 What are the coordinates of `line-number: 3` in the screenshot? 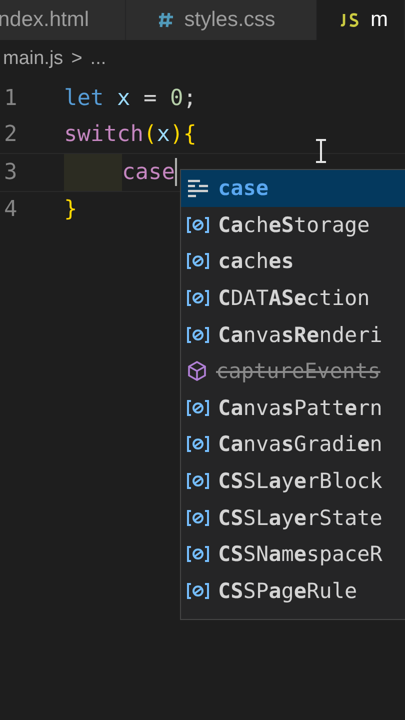 It's located at (10, 172).